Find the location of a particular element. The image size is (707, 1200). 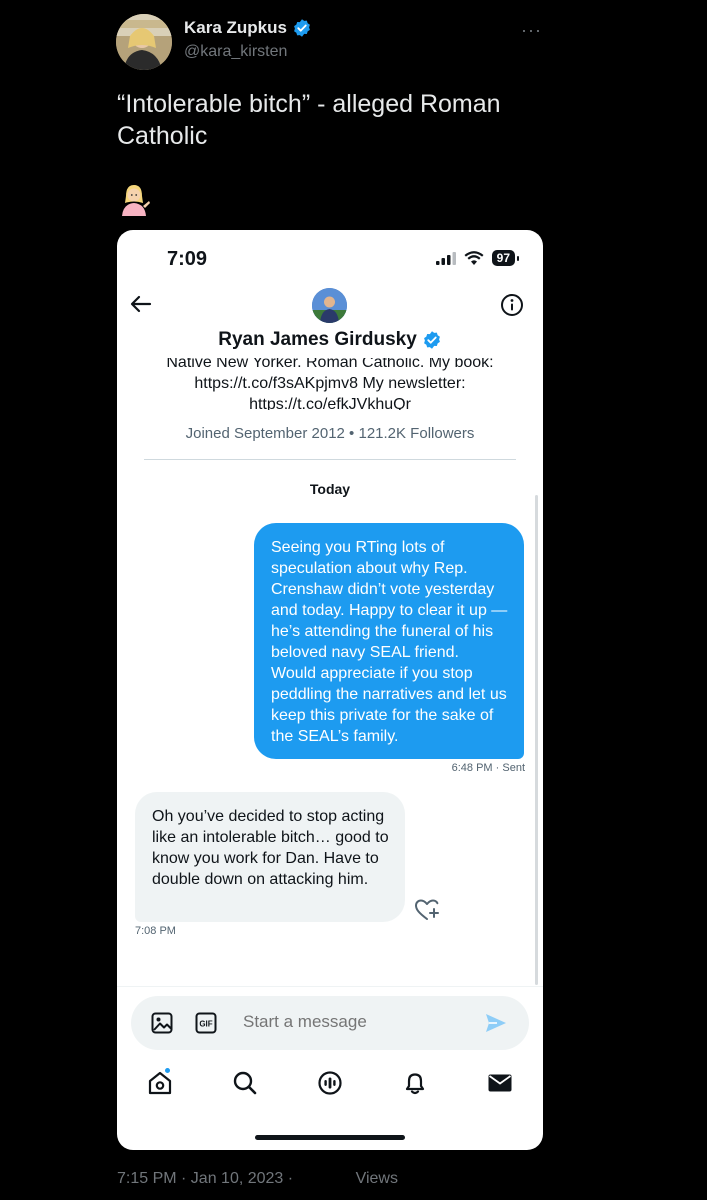

scrollbar is located at coordinates (536, 740).